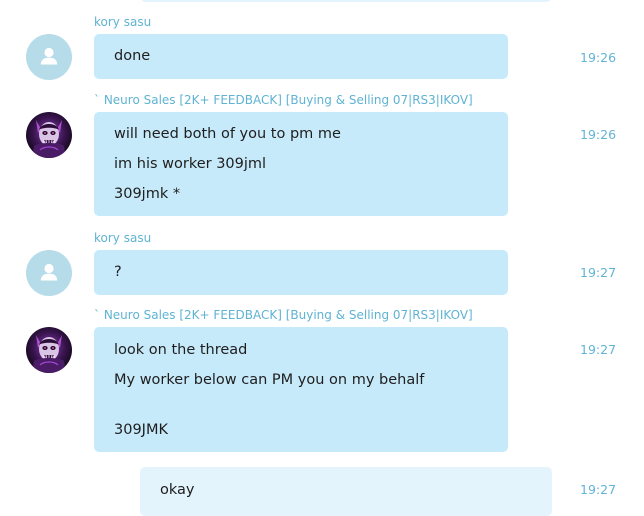 Image resolution: width=644 pixels, height=516 pixels. I want to click on message-bubble: ?, so click(301, 272).